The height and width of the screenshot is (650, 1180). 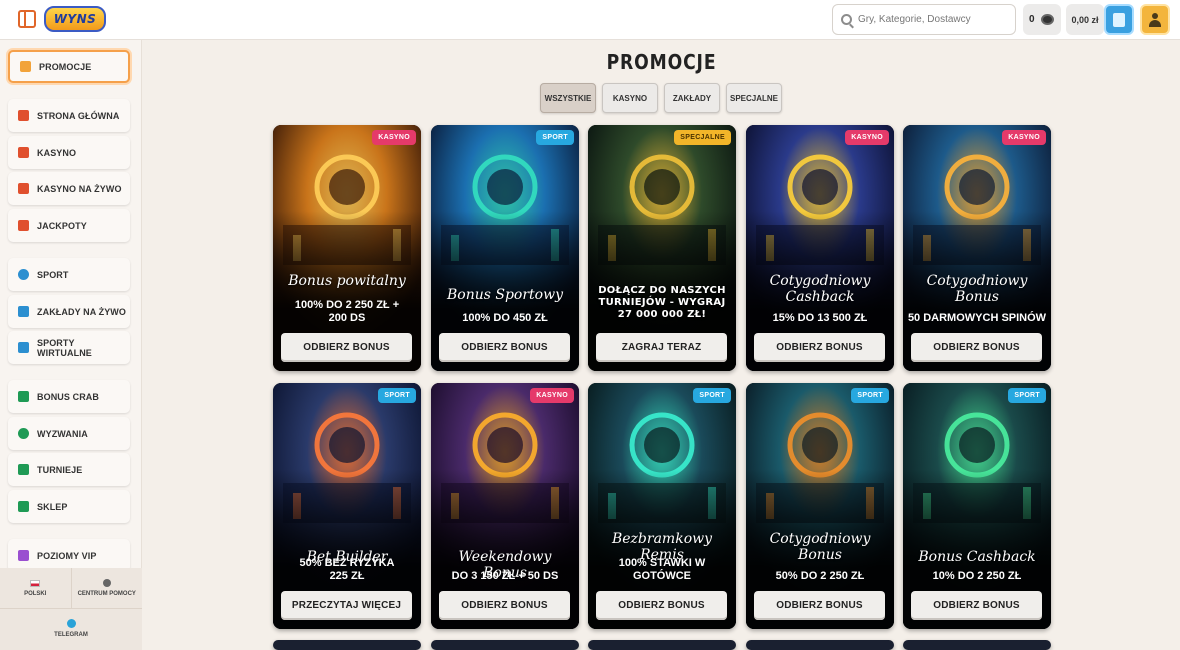 I want to click on sidebar-item-label: BONUS CRAB, so click(x=68, y=396).